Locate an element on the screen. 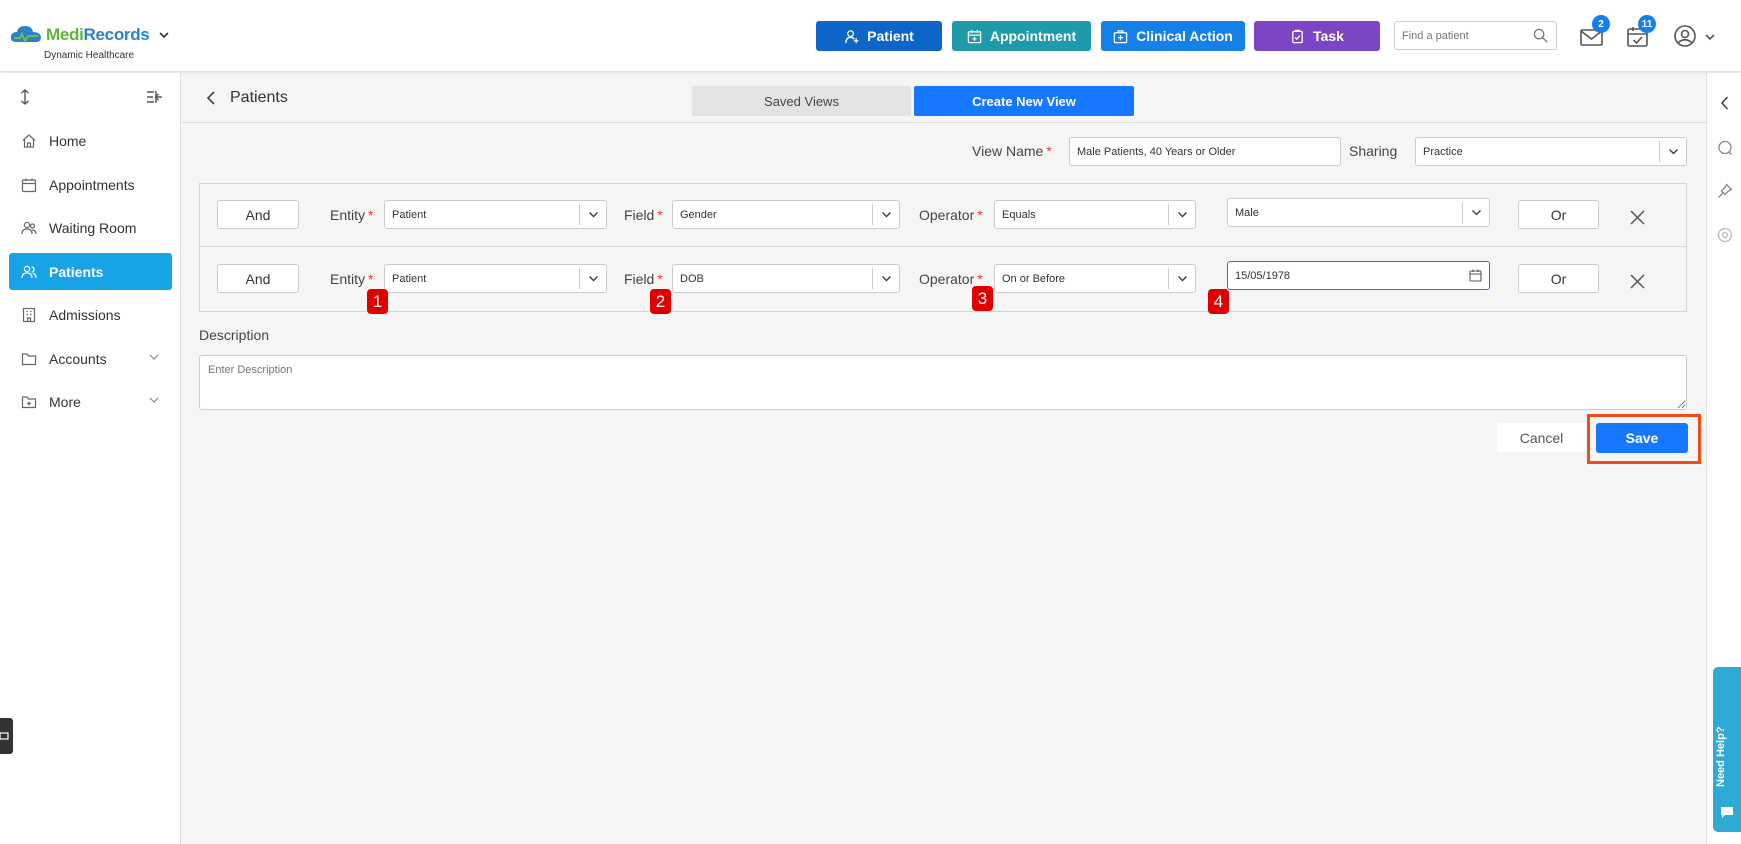  clinical-action-button: Clinical Action is located at coordinates (1173, 36).